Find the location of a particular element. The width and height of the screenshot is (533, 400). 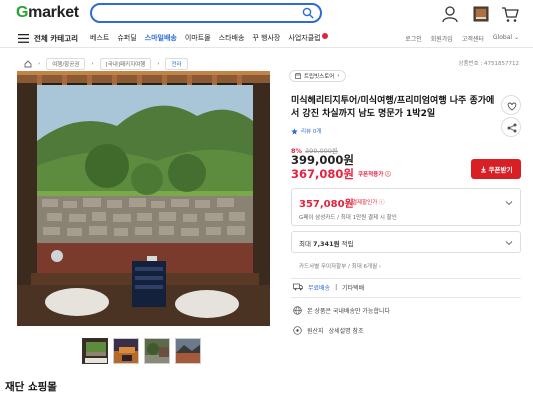

get-coupon-button: 쿠폰받기 is located at coordinates (496, 169).